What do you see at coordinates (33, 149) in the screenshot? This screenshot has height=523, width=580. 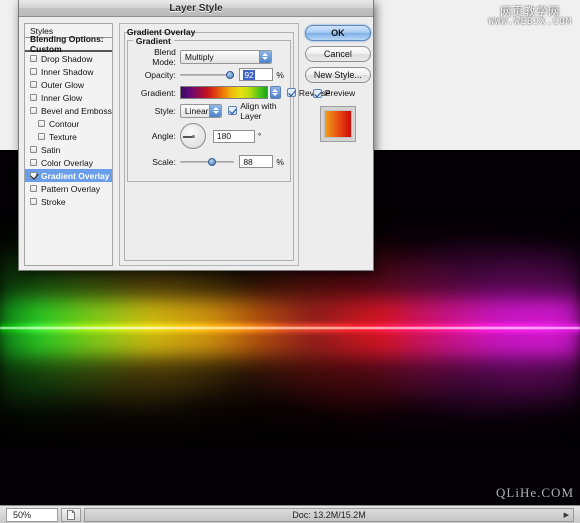 I see `checkbox-satin` at bounding box center [33, 149].